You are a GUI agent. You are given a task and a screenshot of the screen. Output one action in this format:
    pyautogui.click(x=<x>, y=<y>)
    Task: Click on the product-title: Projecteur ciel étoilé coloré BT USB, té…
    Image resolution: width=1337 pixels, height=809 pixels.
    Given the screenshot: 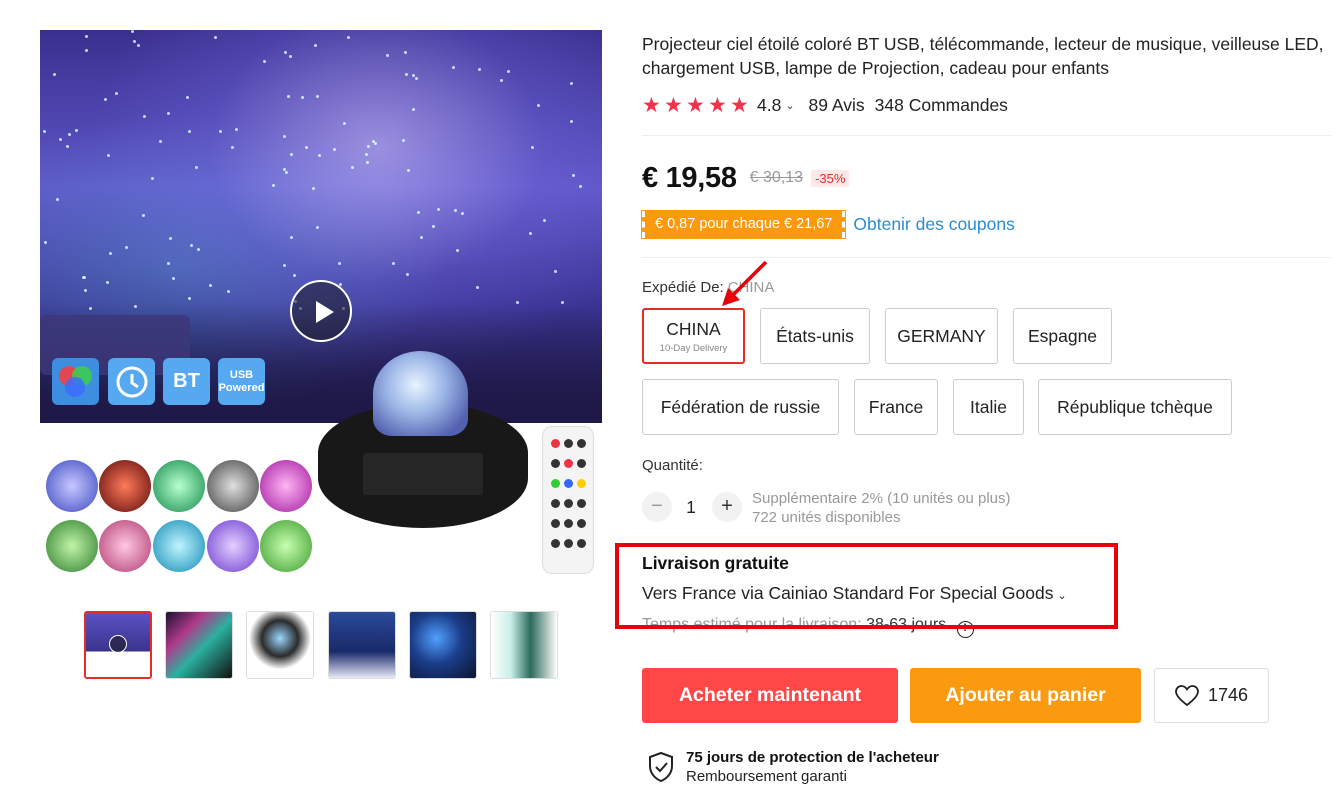 What is the action you would take?
    pyautogui.click(x=983, y=56)
    